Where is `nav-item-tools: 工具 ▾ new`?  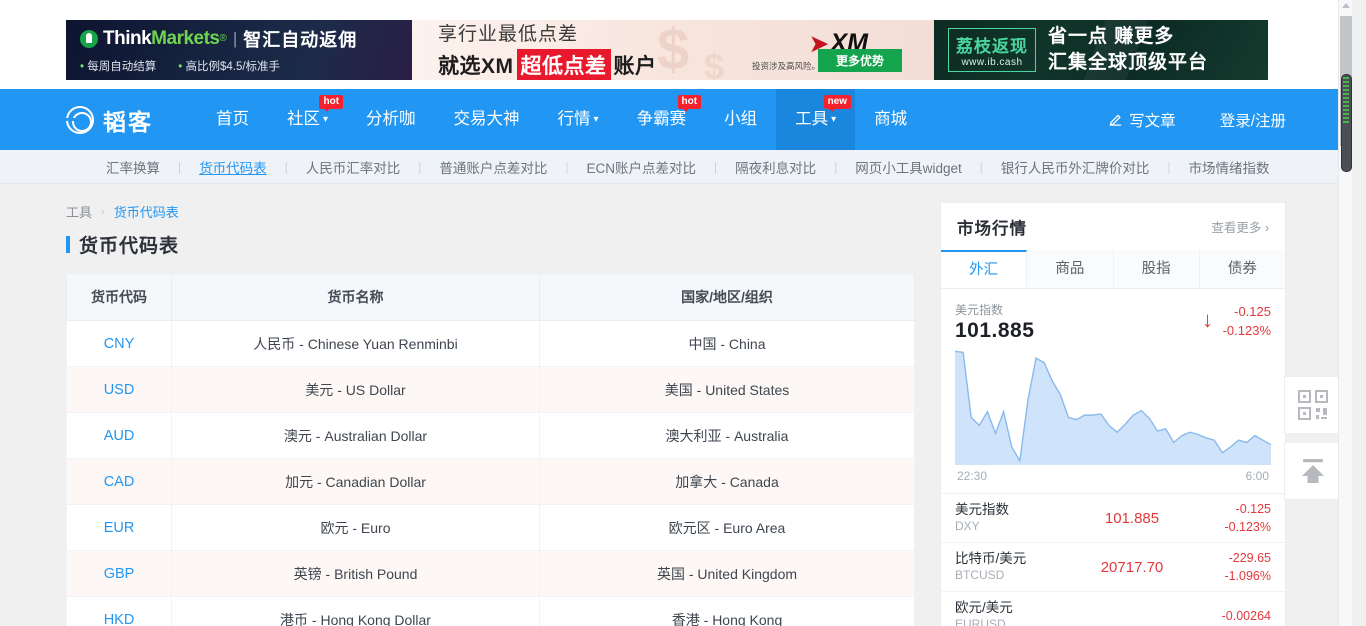 nav-item-tools: 工具 ▾ new is located at coordinates (816, 119).